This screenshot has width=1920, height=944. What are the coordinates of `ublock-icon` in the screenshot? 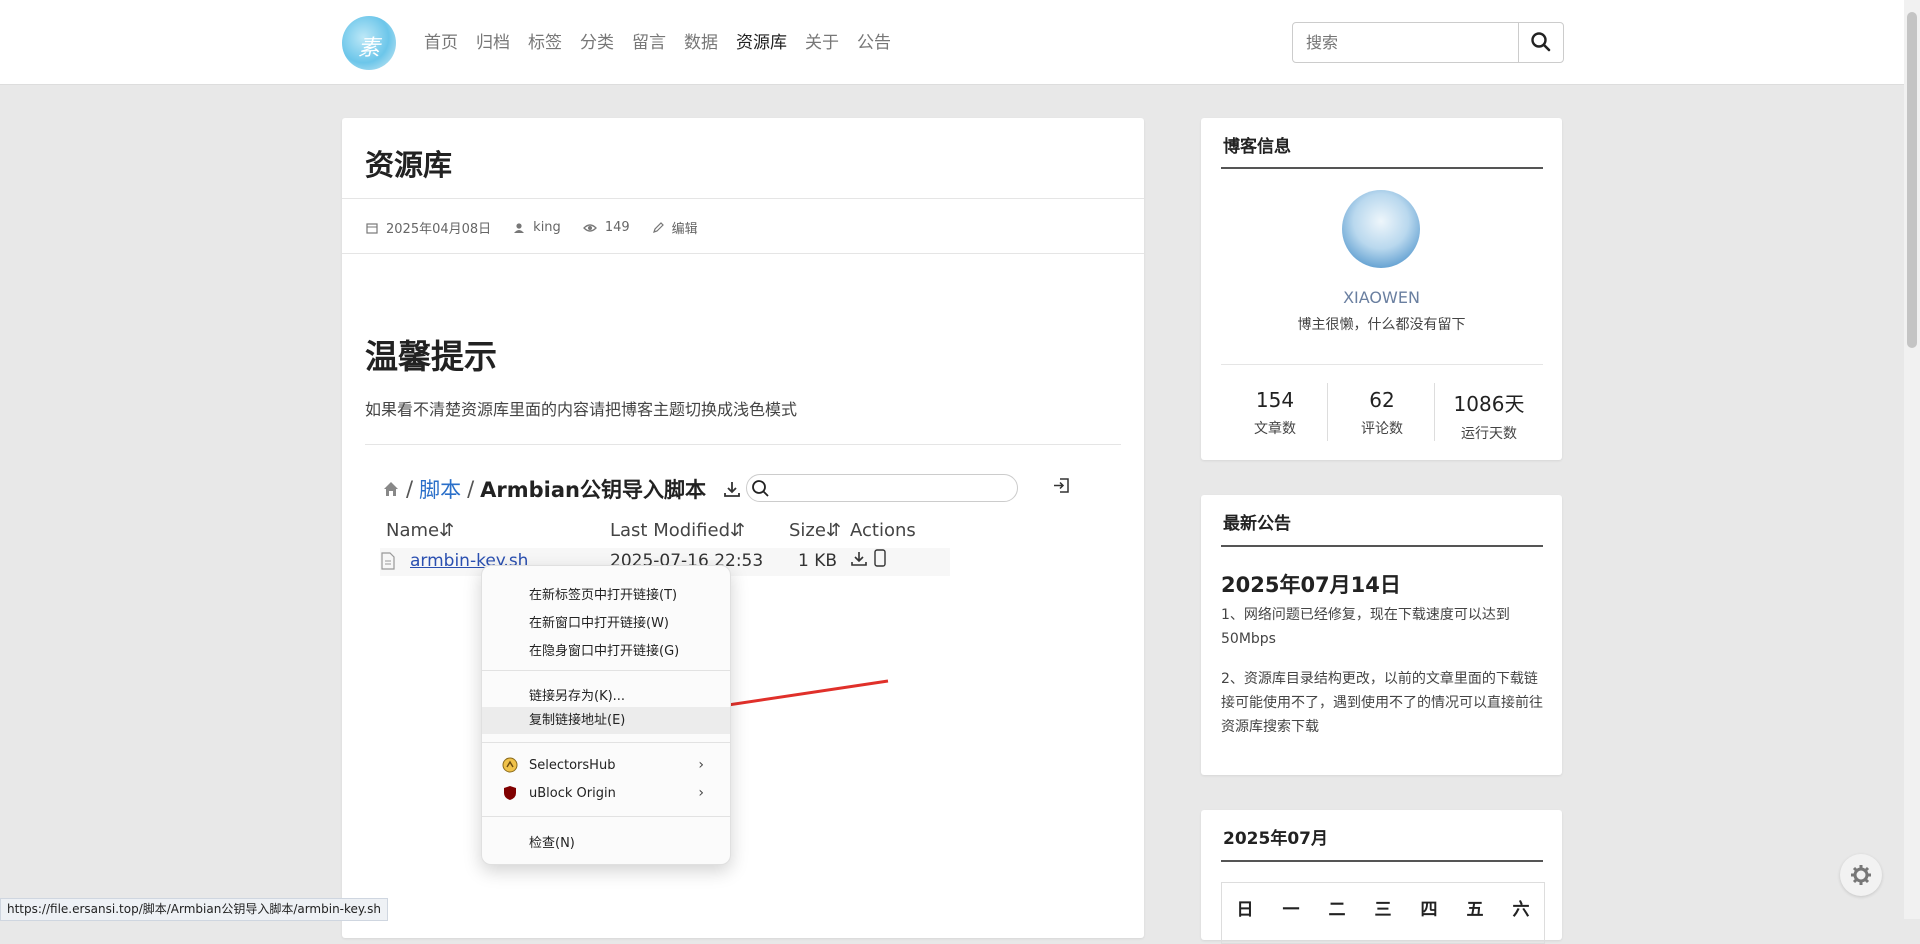 It's located at (510, 793).